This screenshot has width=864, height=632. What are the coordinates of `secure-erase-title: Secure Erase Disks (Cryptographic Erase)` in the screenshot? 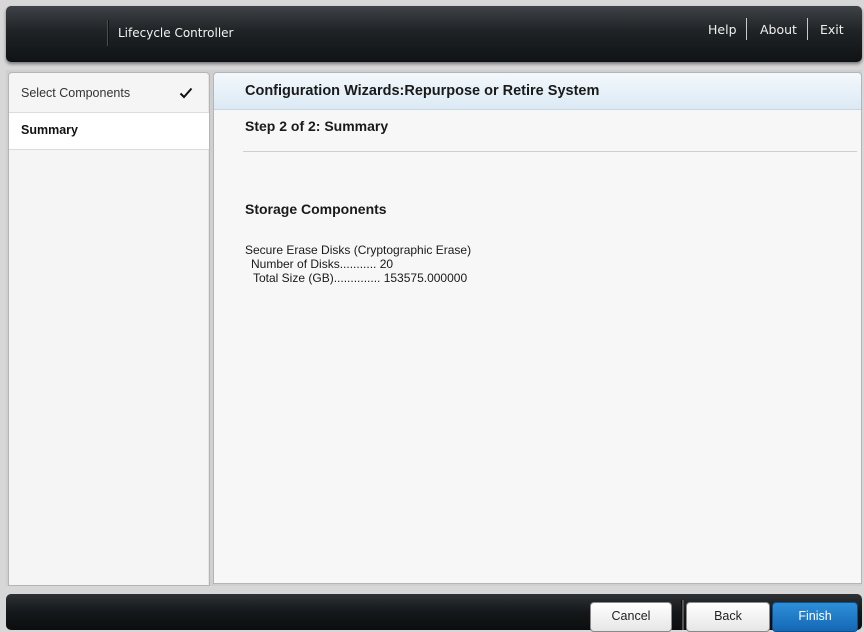 It's located at (358, 250).